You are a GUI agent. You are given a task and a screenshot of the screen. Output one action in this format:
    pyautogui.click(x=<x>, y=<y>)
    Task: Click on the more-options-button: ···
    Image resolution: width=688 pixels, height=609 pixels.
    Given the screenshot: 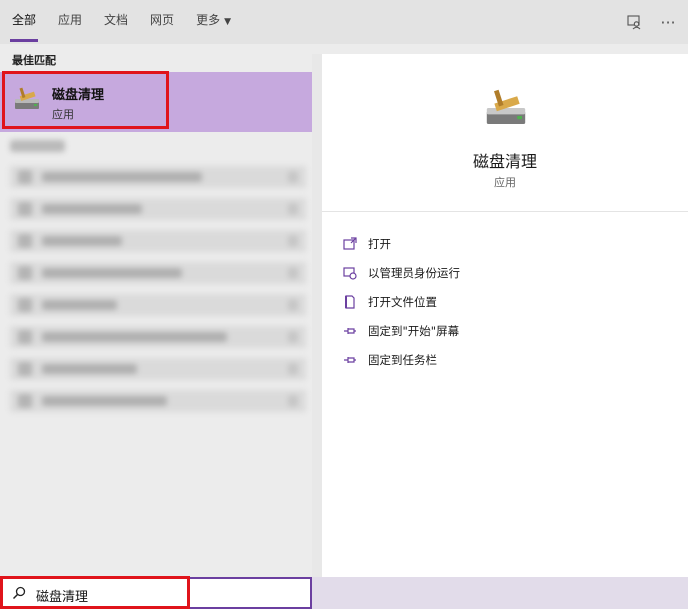 What is the action you would take?
    pyautogui.click(x=668, y=22)
    